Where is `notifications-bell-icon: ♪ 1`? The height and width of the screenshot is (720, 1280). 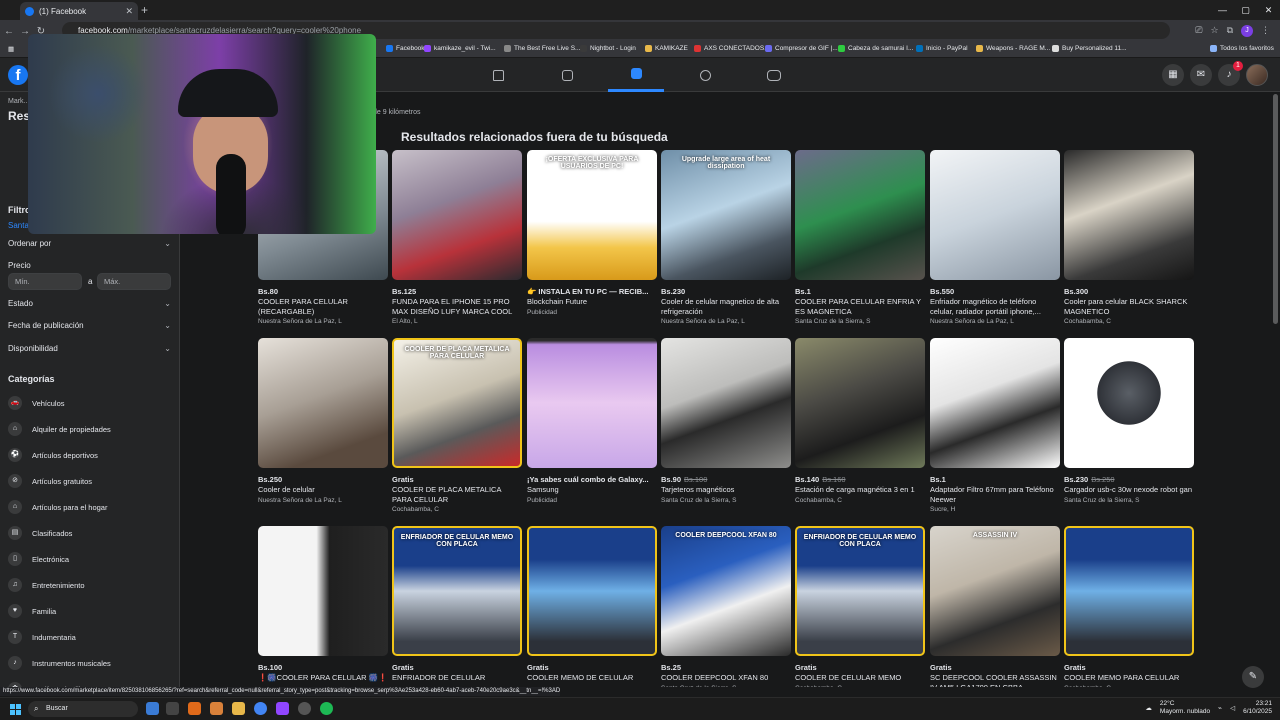
notifications-bell-icon: ♪ 1 is located at coordinates (1230, 73).